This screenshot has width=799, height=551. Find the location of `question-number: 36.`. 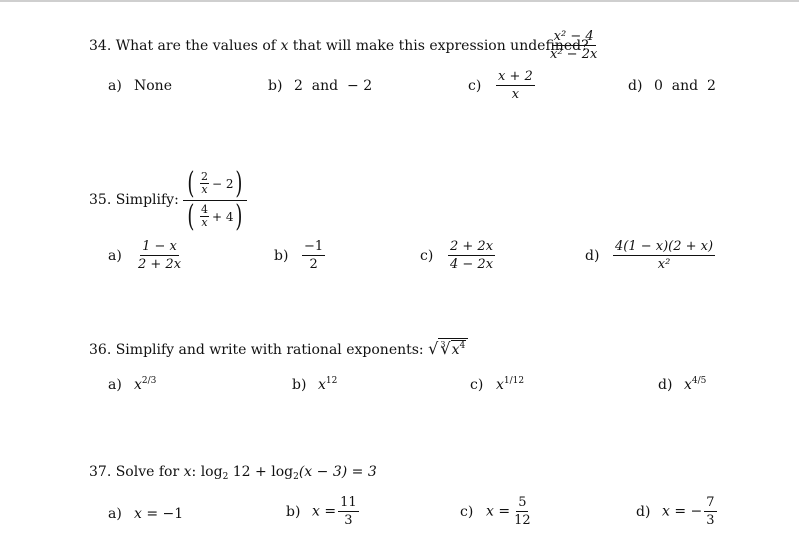

question-number: 36. is located at coordinates (100, 350).